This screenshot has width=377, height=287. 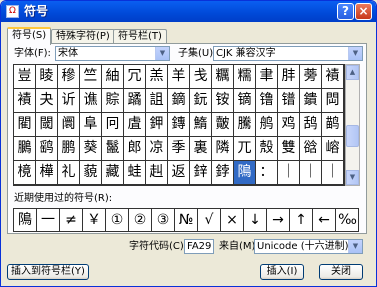 What do you see at coordinates (25, 101) in the screenshot?
I see `symbol-cell: 襀` at bounding box center [25, 101].